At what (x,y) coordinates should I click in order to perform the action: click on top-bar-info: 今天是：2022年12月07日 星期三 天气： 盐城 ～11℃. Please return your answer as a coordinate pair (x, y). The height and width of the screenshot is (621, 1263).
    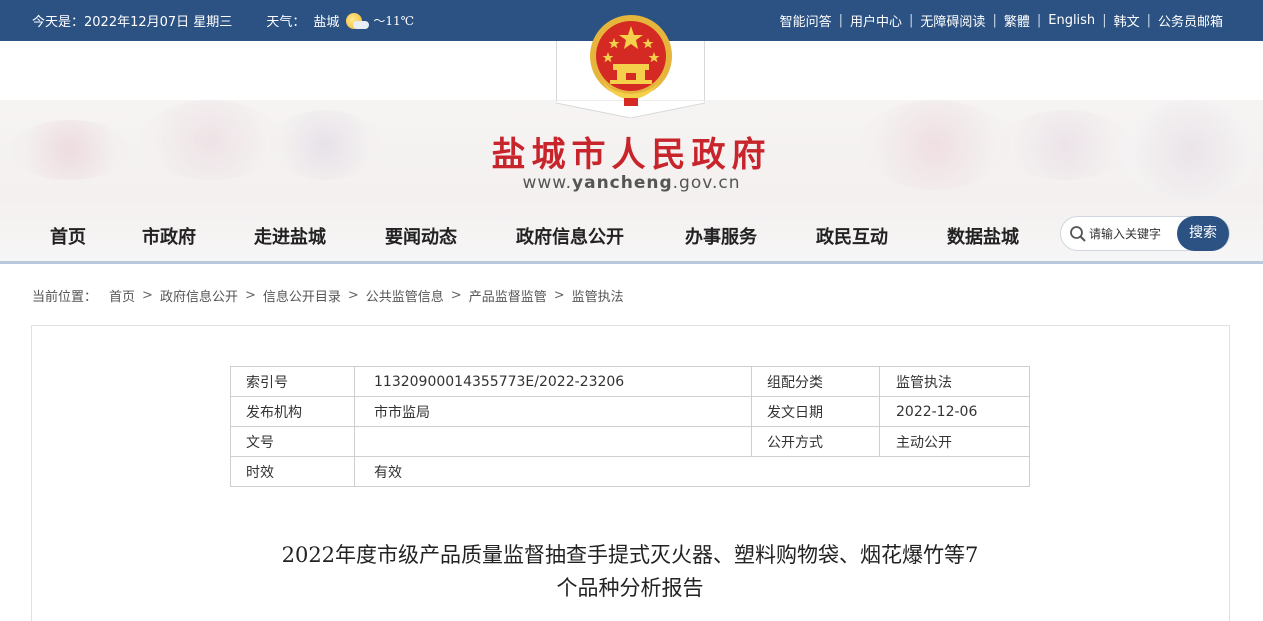
    Looking at the image, I should click on (223, 20).